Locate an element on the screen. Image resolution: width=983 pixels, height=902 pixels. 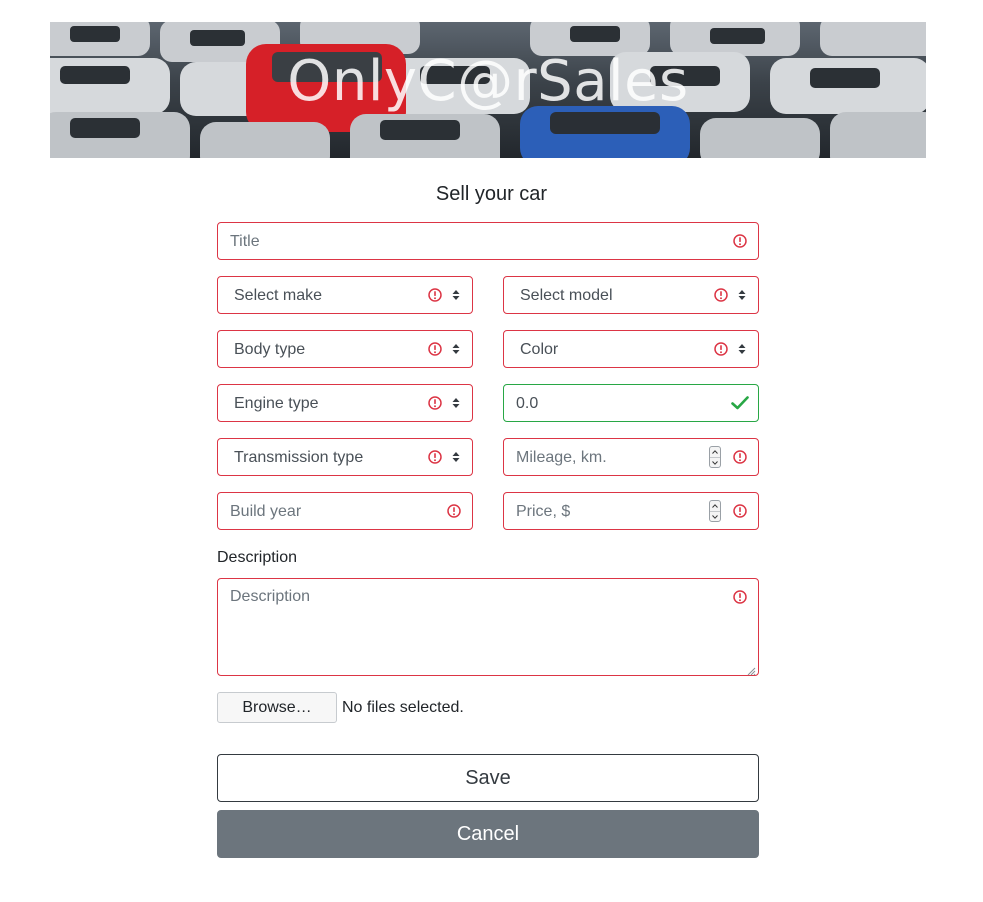
engine-type-select: Engine type is located at coordinates (345, 403).